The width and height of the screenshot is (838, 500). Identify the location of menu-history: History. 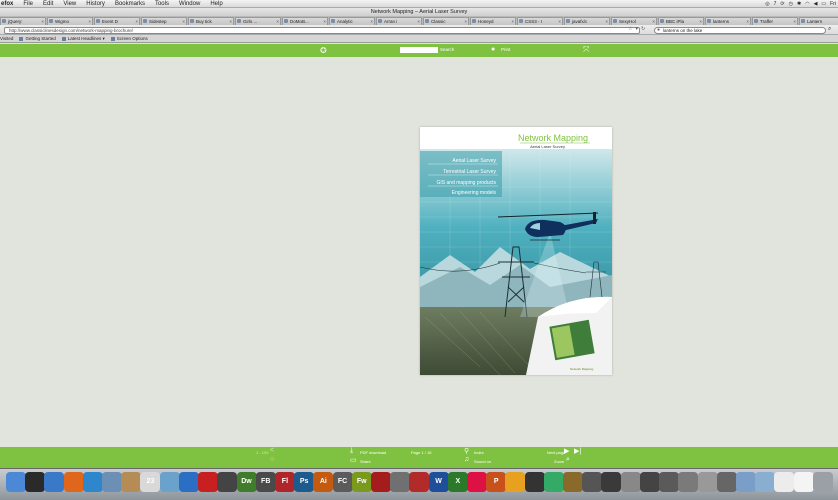
(95, 4).